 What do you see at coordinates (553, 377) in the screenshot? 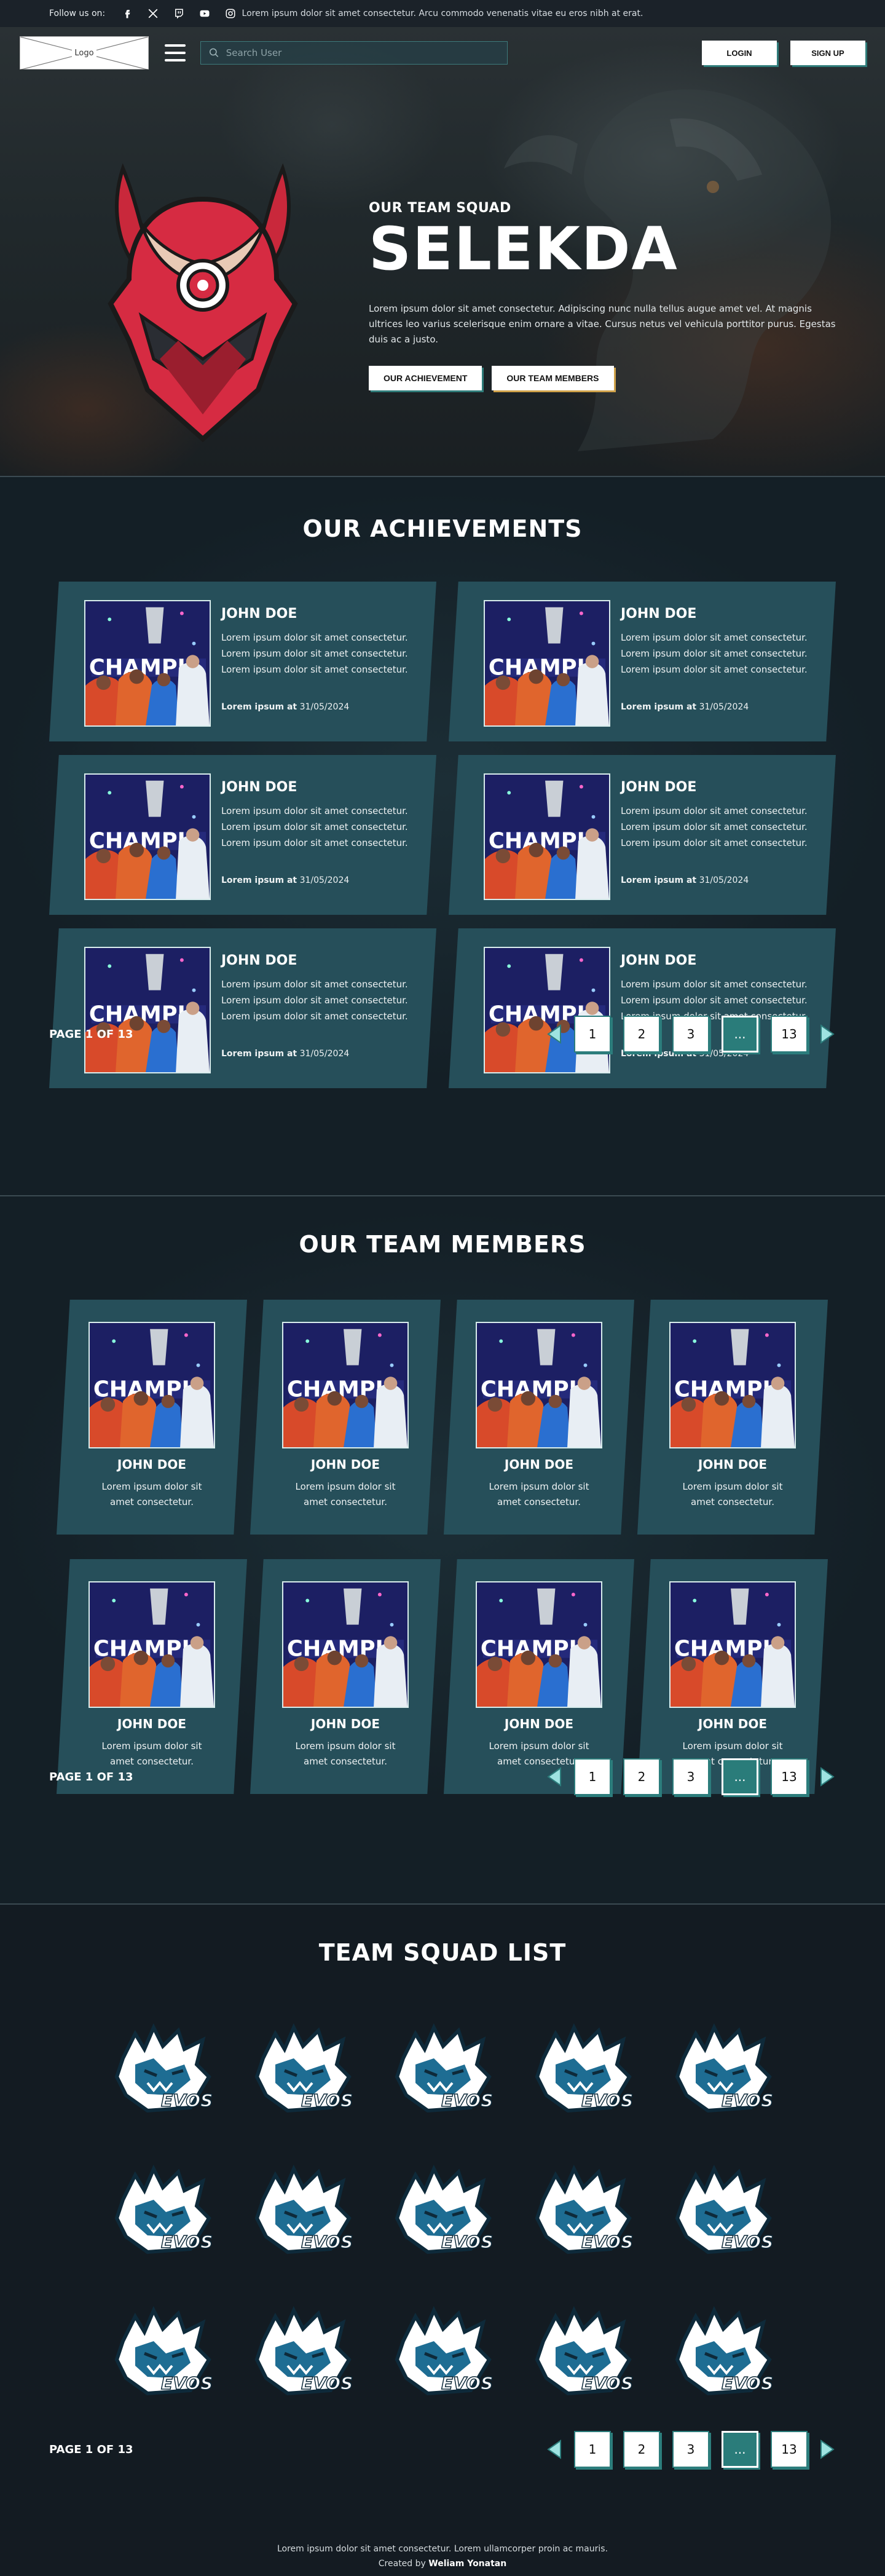
I see `our-team-members-button: OUR TEAM MEMBERS` at bounding box center [553, 377].